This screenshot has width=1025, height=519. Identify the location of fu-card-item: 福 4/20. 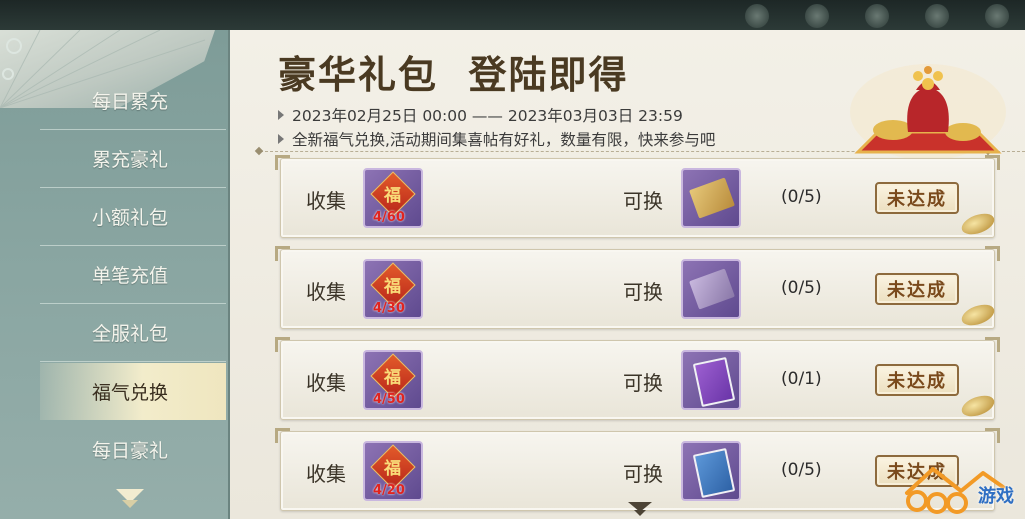
(393, 471).